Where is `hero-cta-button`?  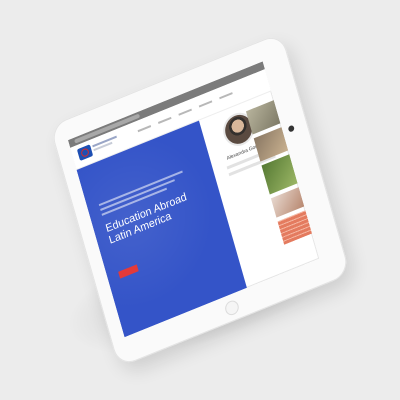
hero-cta-button is located at coordinates (128, 271).